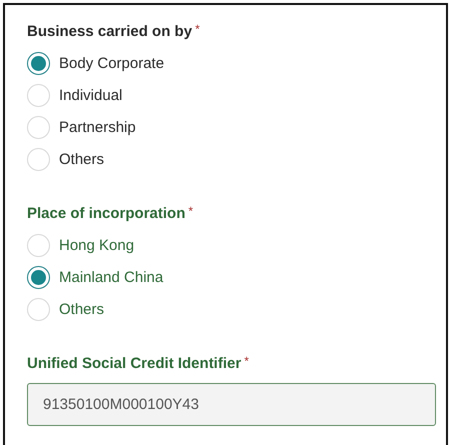 This screenshot has width=449, height=445. Describe the element at coordinates (231, 404) in the screenshot. I see `input-field: 91350100M000100Y43` at that location.